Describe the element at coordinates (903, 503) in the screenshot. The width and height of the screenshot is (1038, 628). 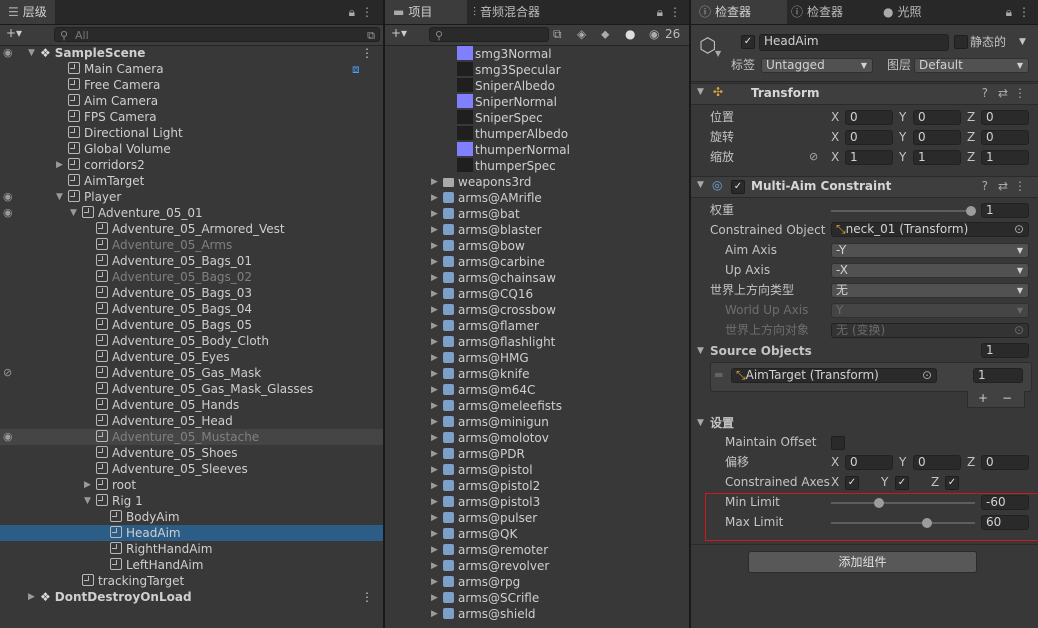
I see `min-limit-slider-track` at that location.